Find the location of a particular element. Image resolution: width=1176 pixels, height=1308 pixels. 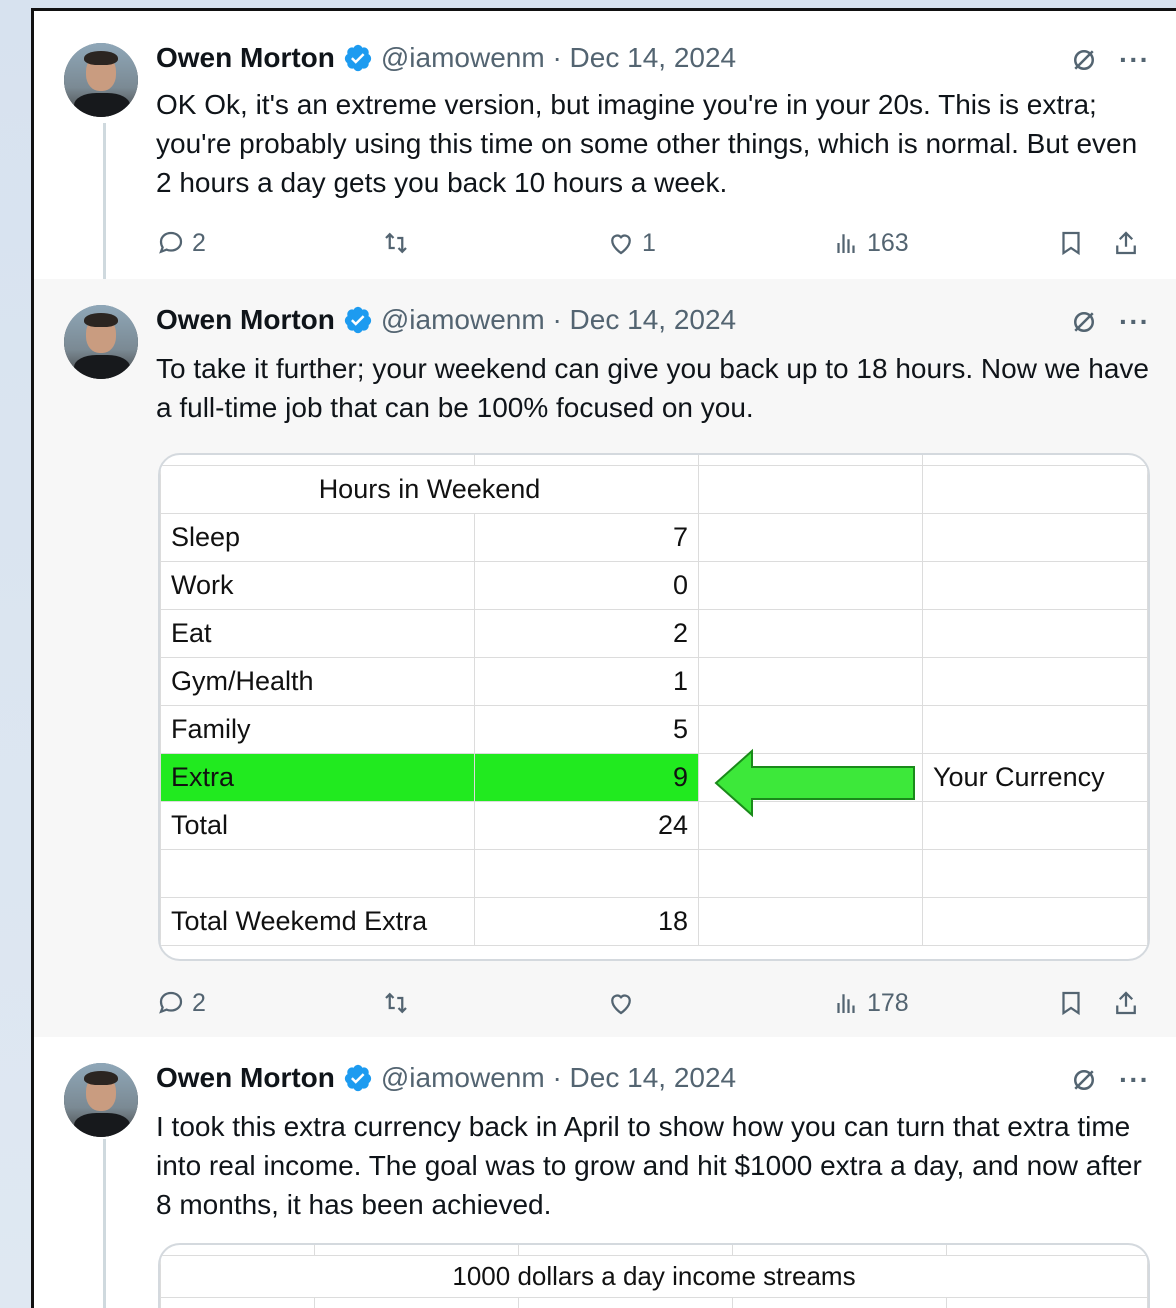

column-header: Income Web is located at coordinates (625, 1302).